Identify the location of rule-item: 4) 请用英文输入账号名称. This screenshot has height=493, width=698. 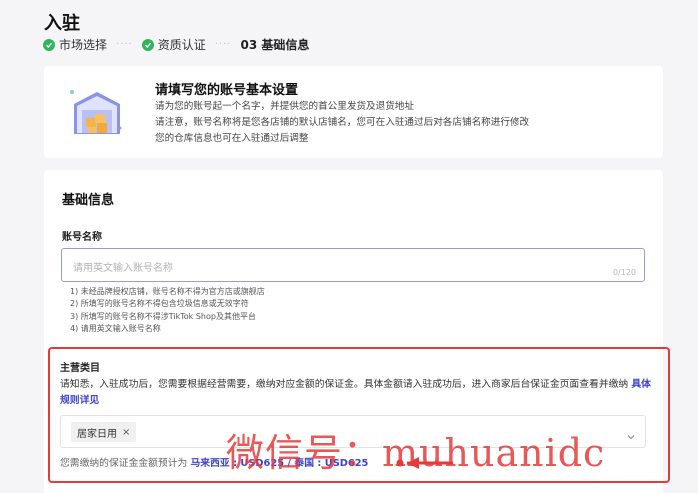
(115, 328).